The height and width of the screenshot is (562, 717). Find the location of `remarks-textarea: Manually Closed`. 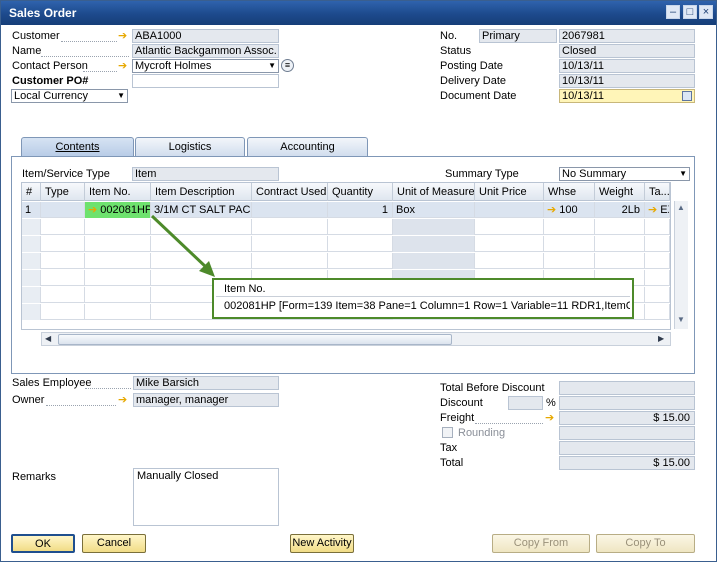

remarks-textarea: Manually Closed is located at coordinates (206, 497).